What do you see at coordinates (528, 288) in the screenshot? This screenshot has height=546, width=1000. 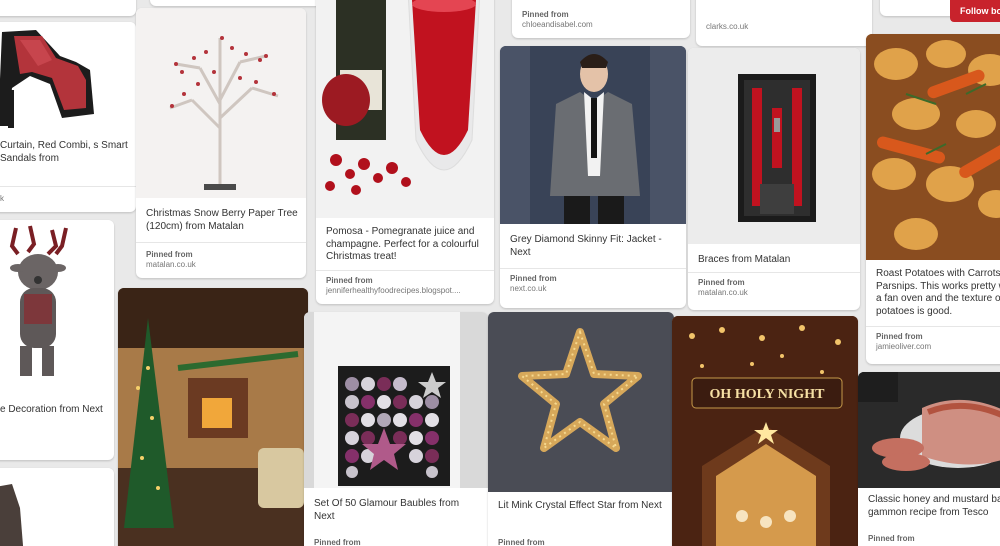 I see `pin-source-link: next.co.uk` at bounding box center [528, 288].